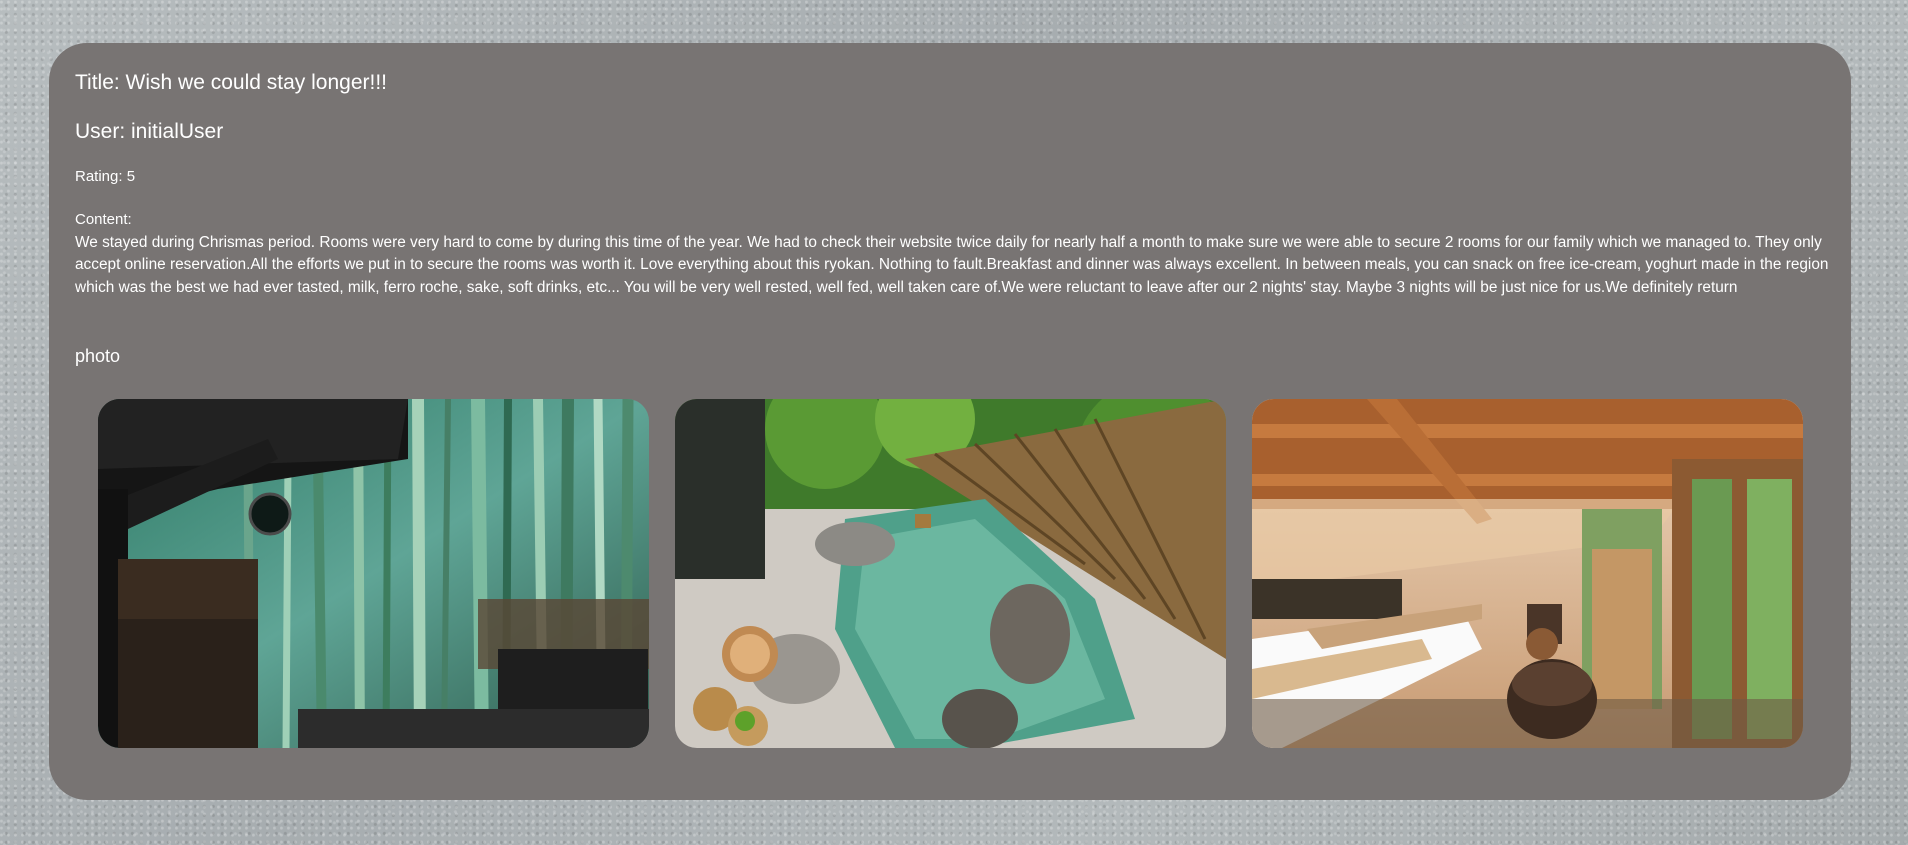 This screenshot has width=1908, height=845. Describe the element at coordinates (131, 176) in the screenshot. I see `rating-value: 5` at that location.